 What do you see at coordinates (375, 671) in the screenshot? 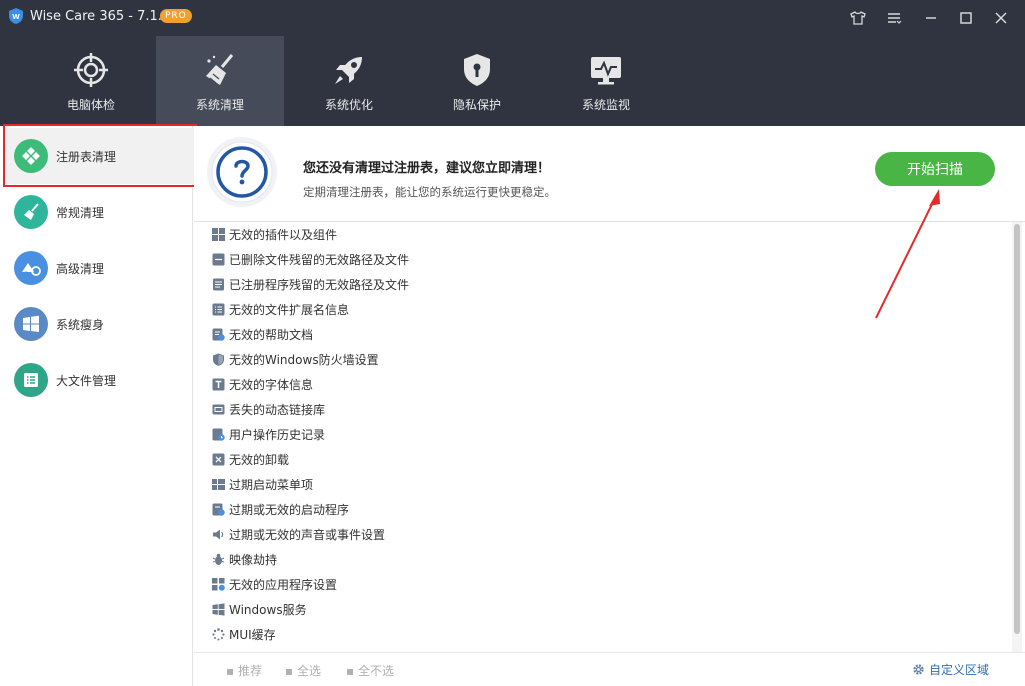
I see `select-none-label: 全不选` at bounding box center [375, 671].